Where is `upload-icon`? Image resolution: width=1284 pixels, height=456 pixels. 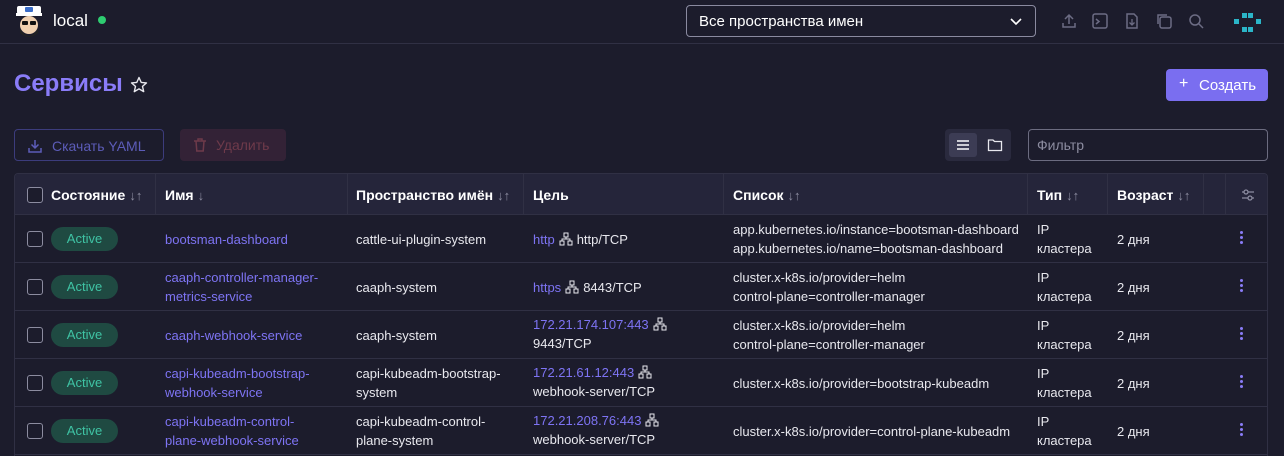
upload-icon is located at coordinates (1069, 21).